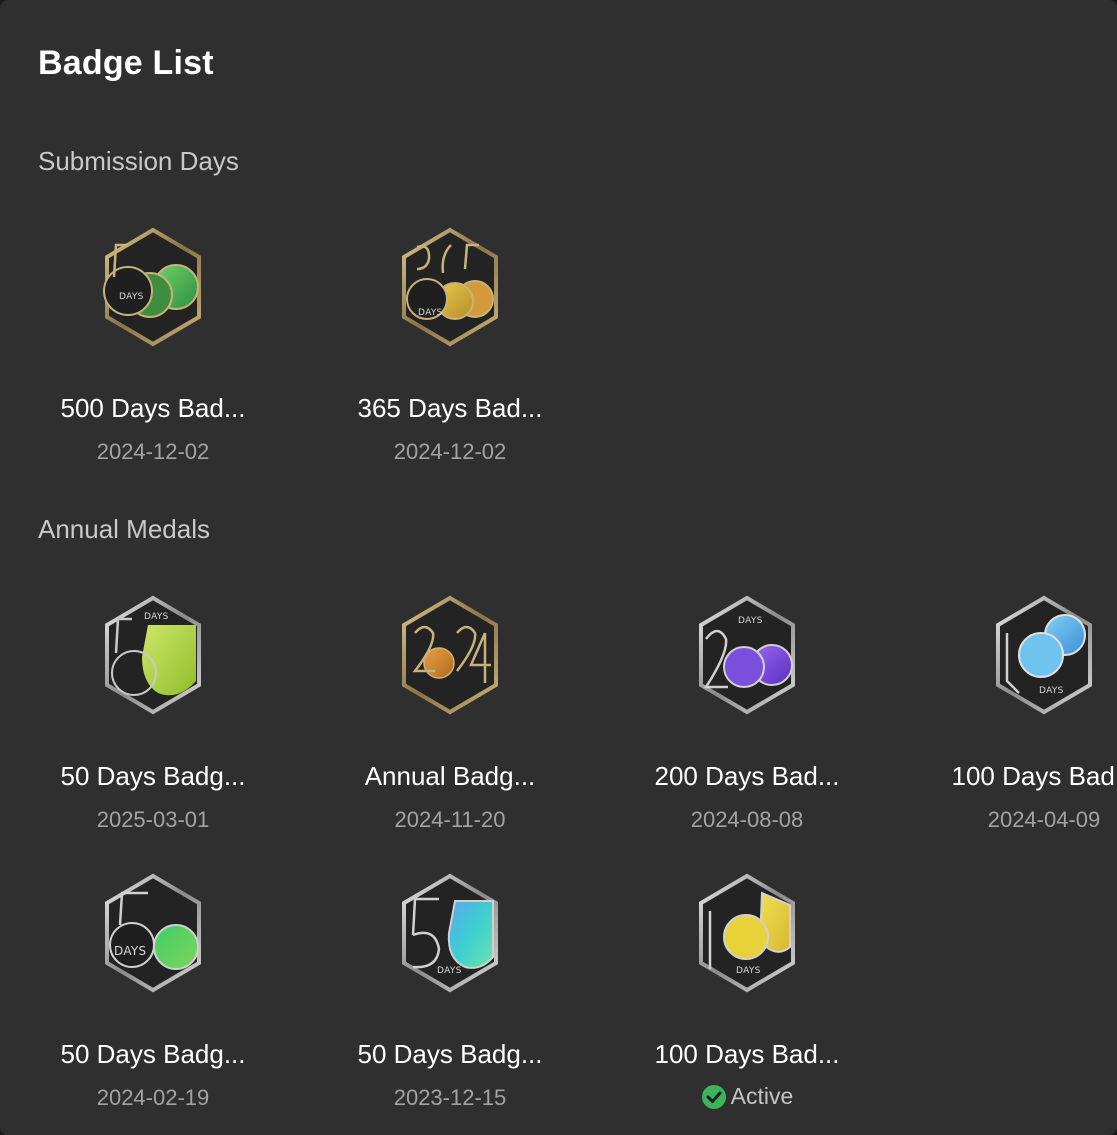 This screenshot has height=1135, width=1117. What do you see at coordinates (138, 161) in the screenshot?
I see `section-label-submission-days: Submission Days` at bounding box center [138, 161].